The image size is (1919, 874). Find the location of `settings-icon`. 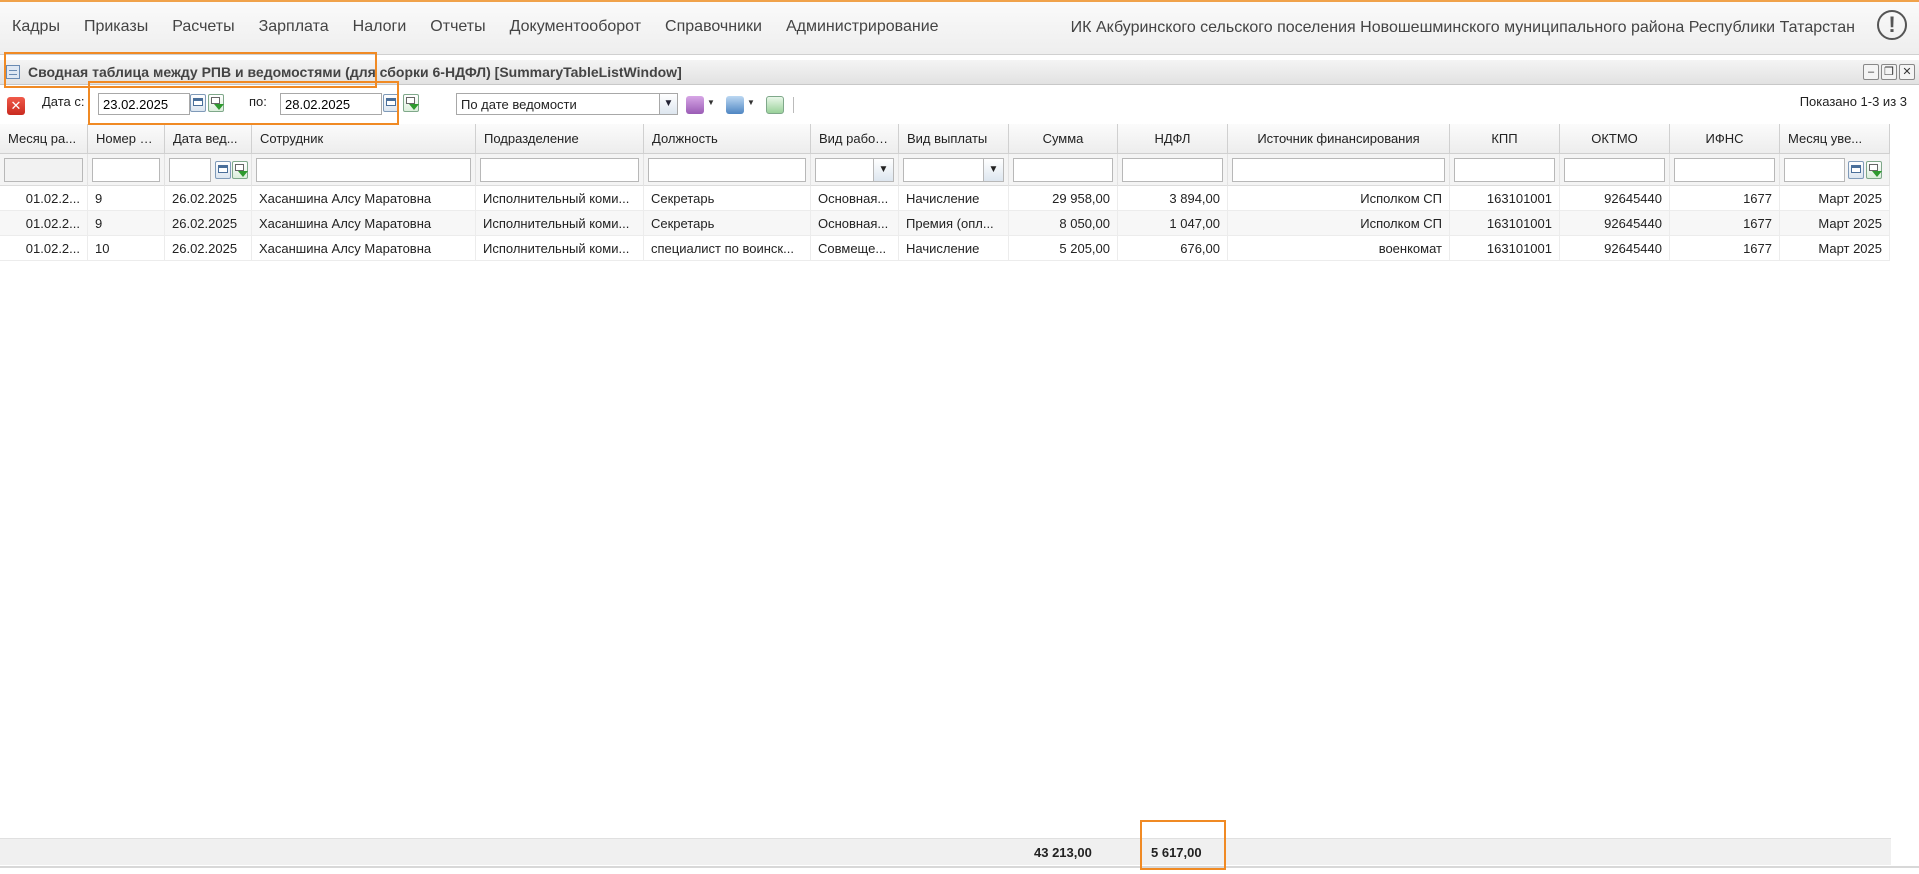

settings-icon is located at coordinates (695, 105).